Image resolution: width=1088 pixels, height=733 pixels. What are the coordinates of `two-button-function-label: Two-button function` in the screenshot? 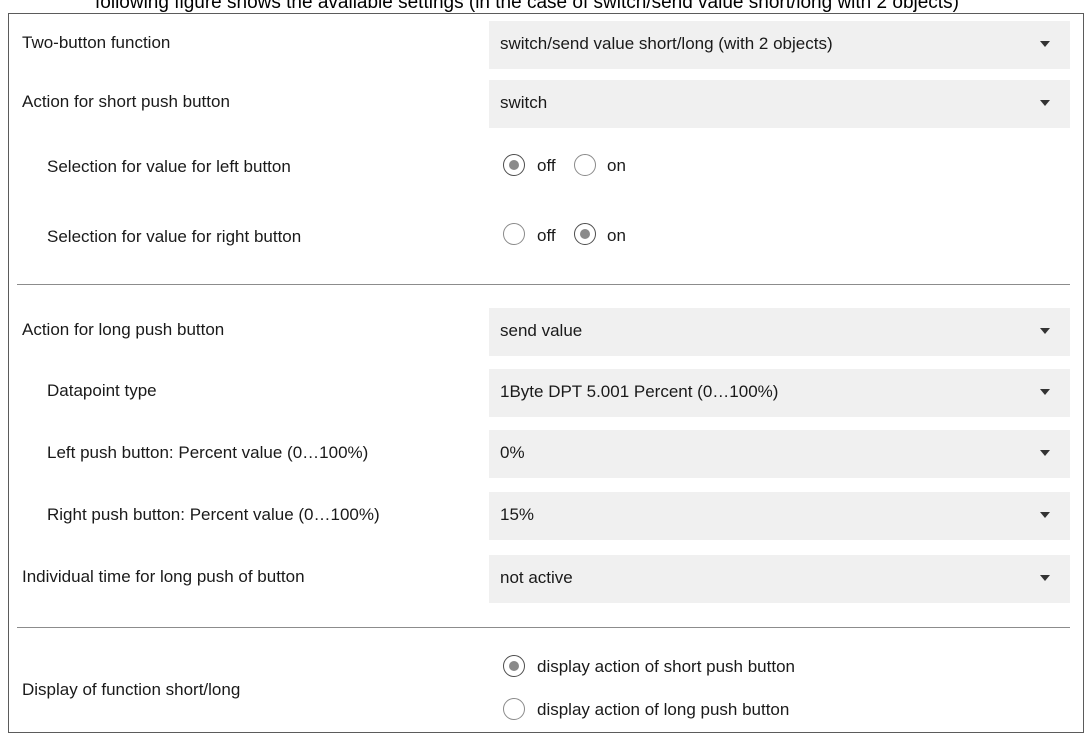 It's located at (96, 42).